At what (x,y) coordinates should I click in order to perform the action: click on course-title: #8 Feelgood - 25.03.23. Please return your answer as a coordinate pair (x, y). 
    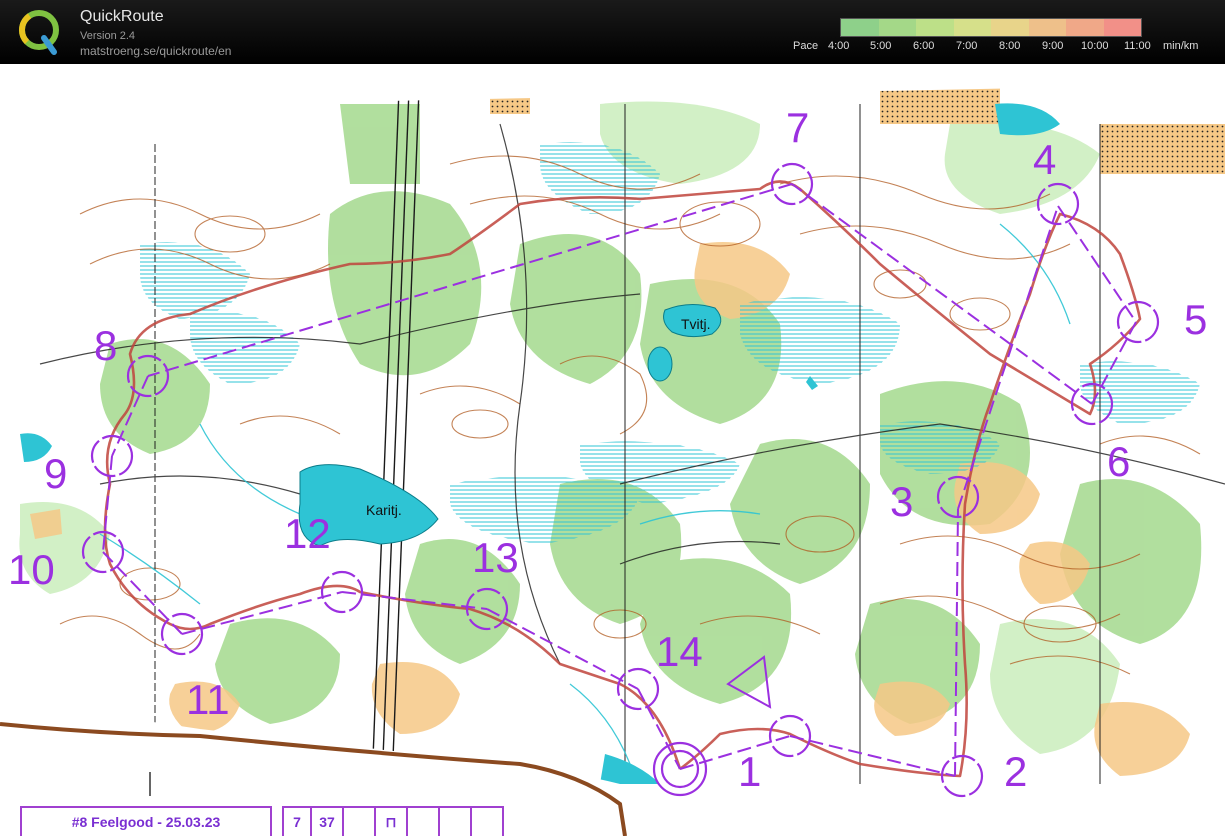
    Looking at the image, I should click on (146, 821).